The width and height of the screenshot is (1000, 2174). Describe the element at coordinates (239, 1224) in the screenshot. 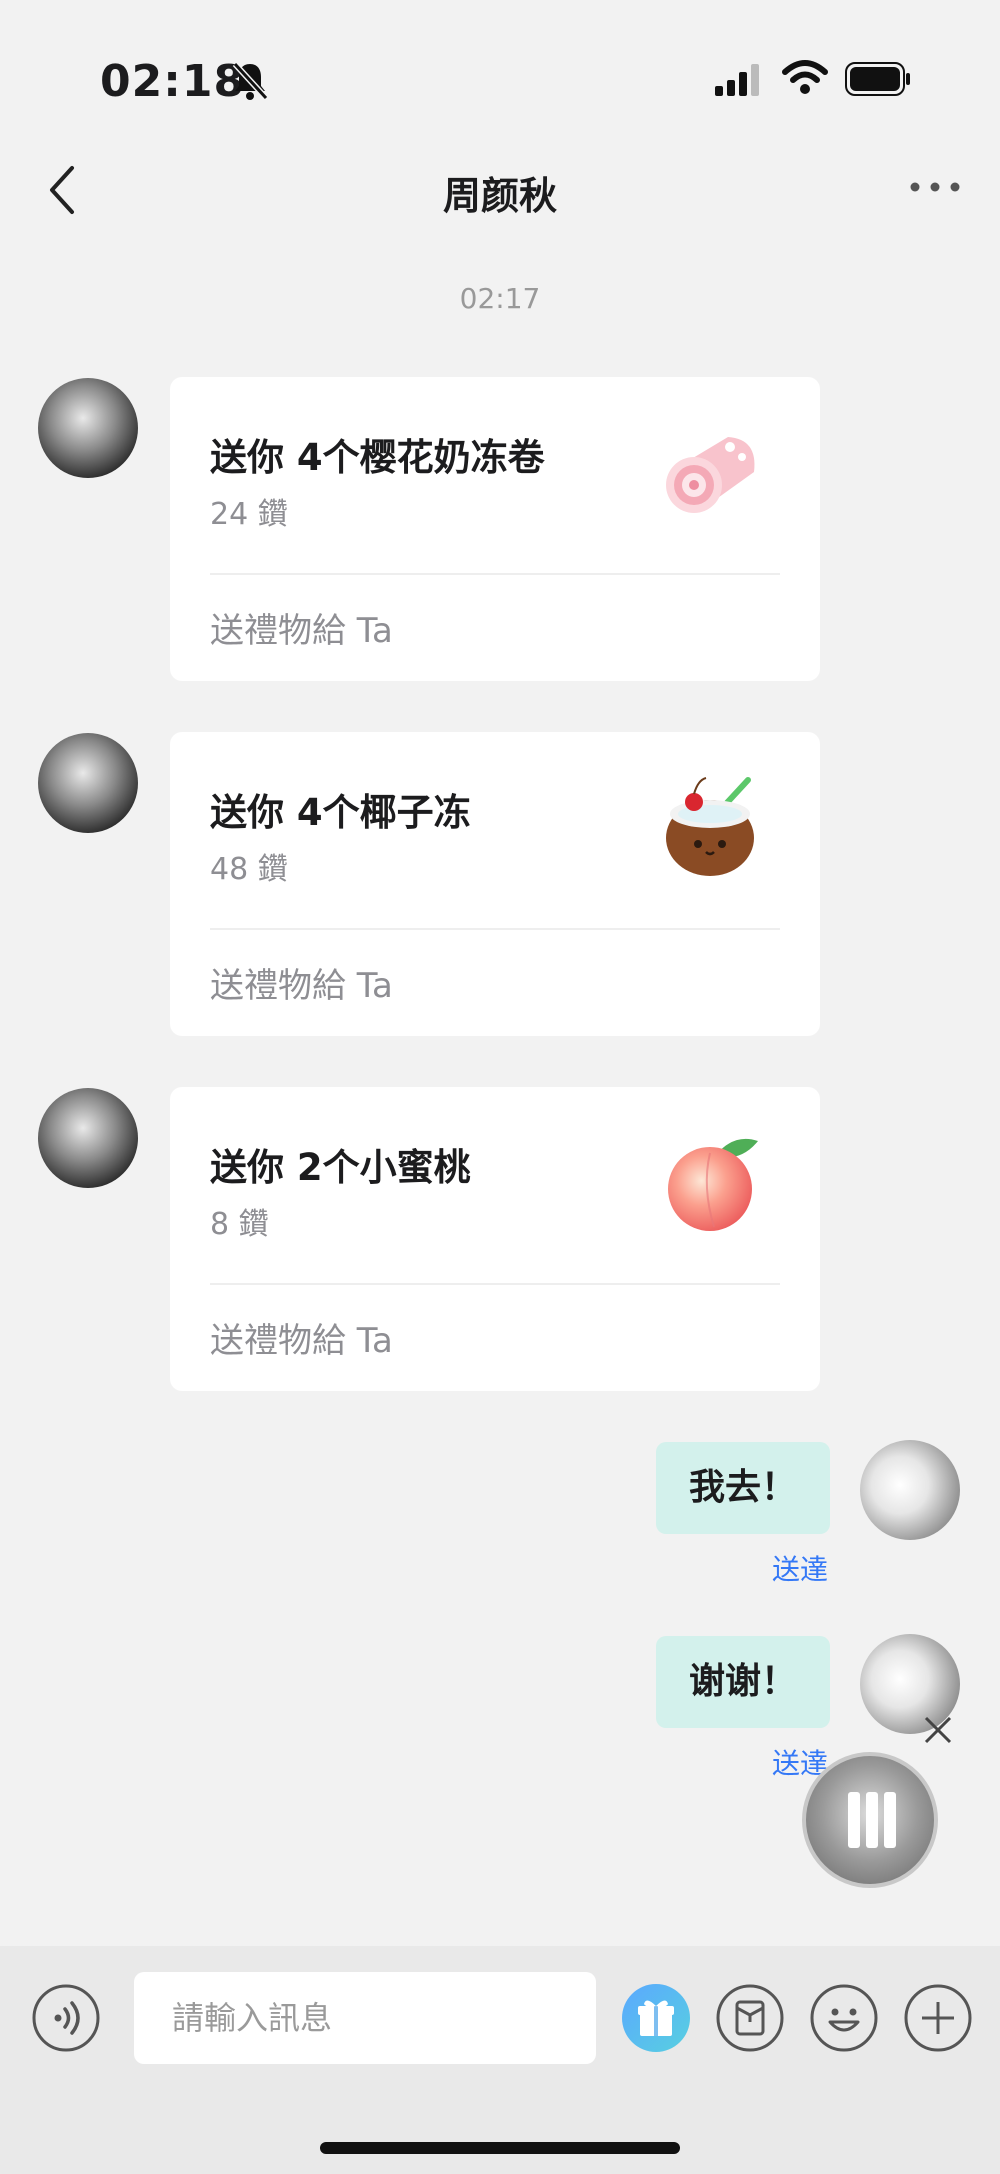

I see `gift-price: 8 鑽` at that location.